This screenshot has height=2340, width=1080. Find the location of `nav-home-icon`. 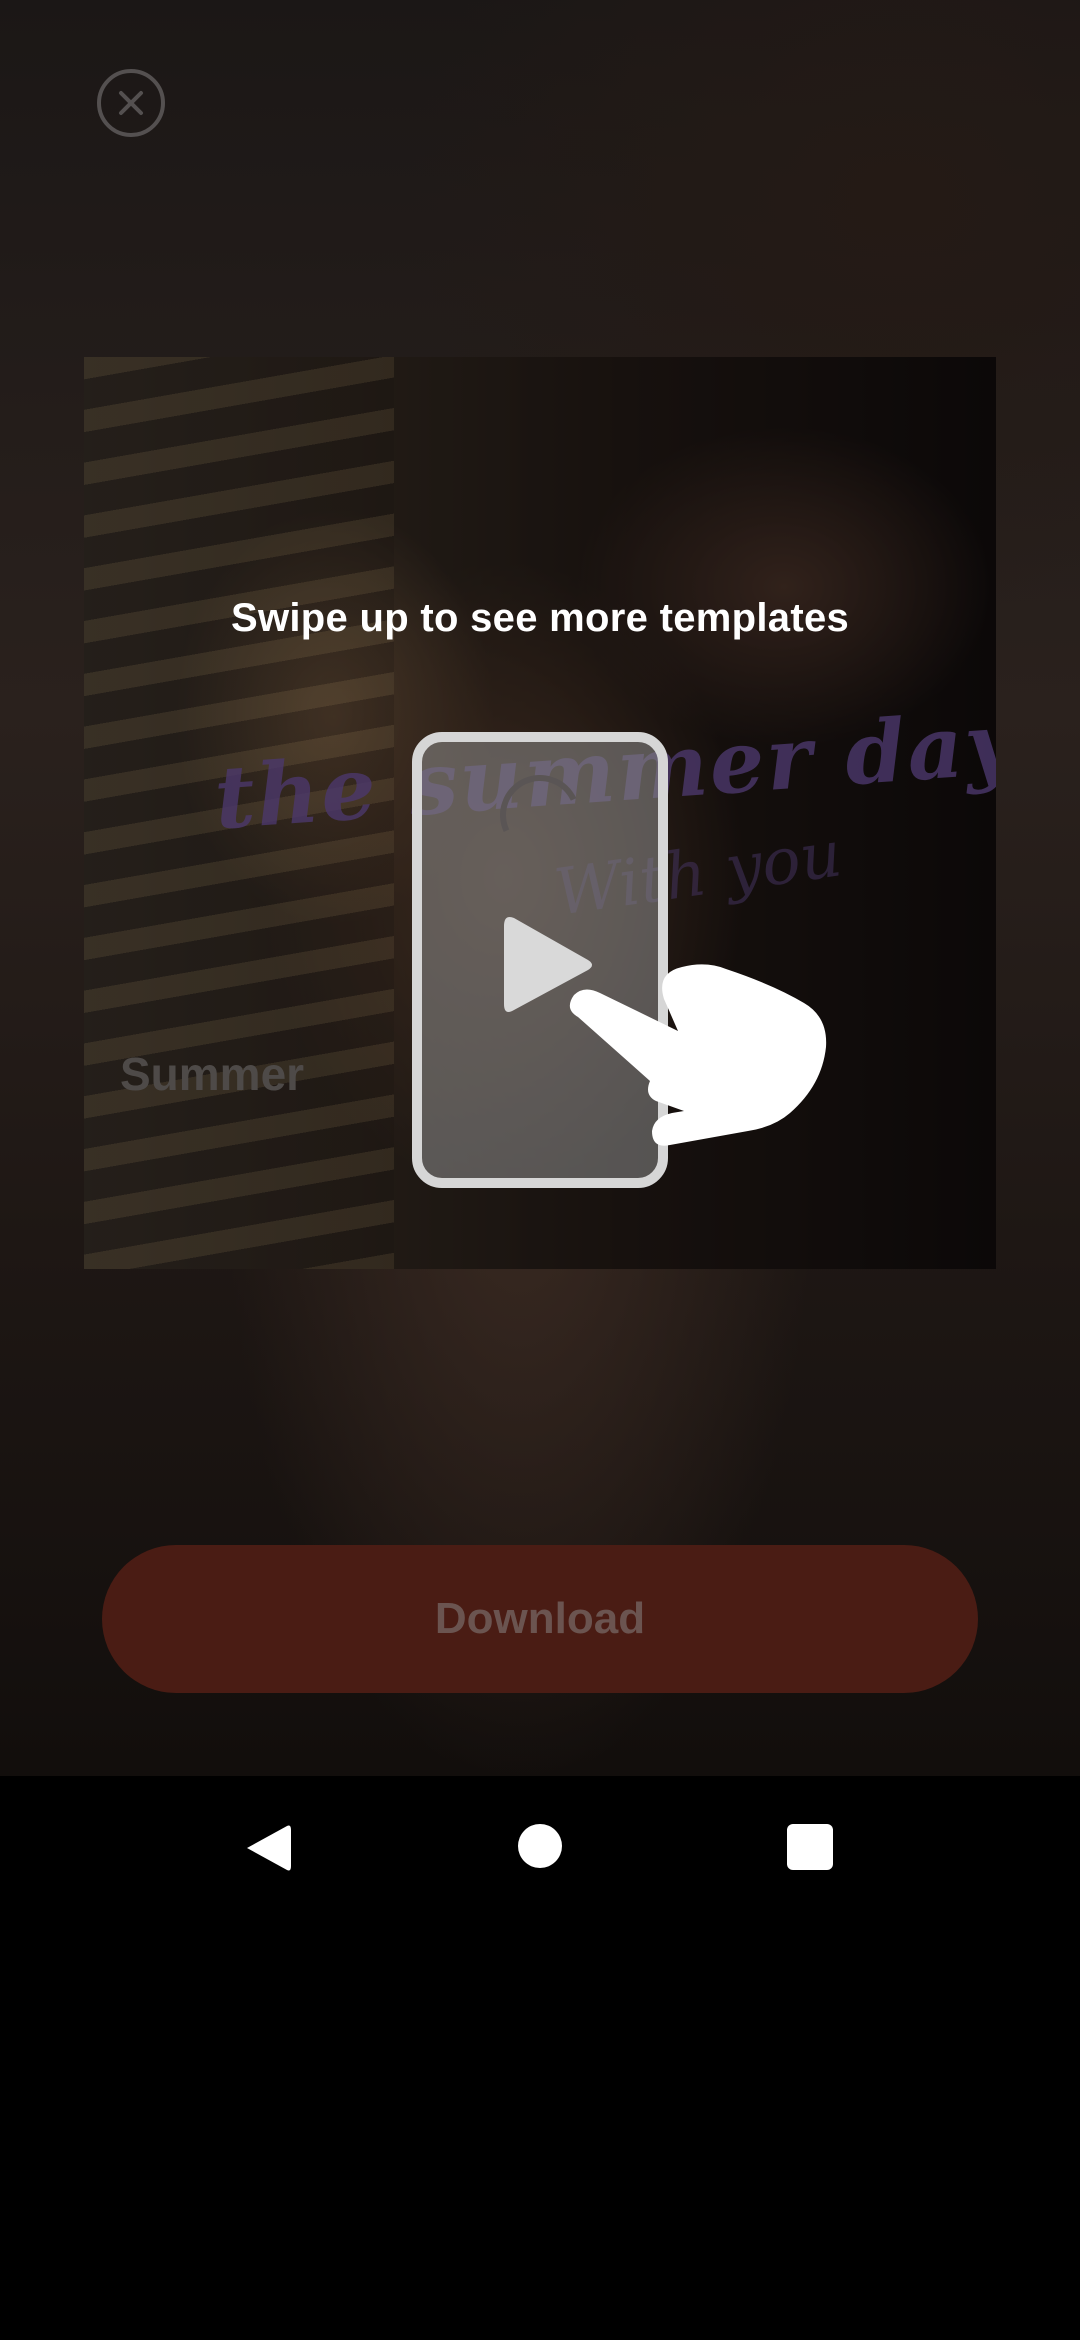

nav-home-icon is located at coordinates (540, 1846).